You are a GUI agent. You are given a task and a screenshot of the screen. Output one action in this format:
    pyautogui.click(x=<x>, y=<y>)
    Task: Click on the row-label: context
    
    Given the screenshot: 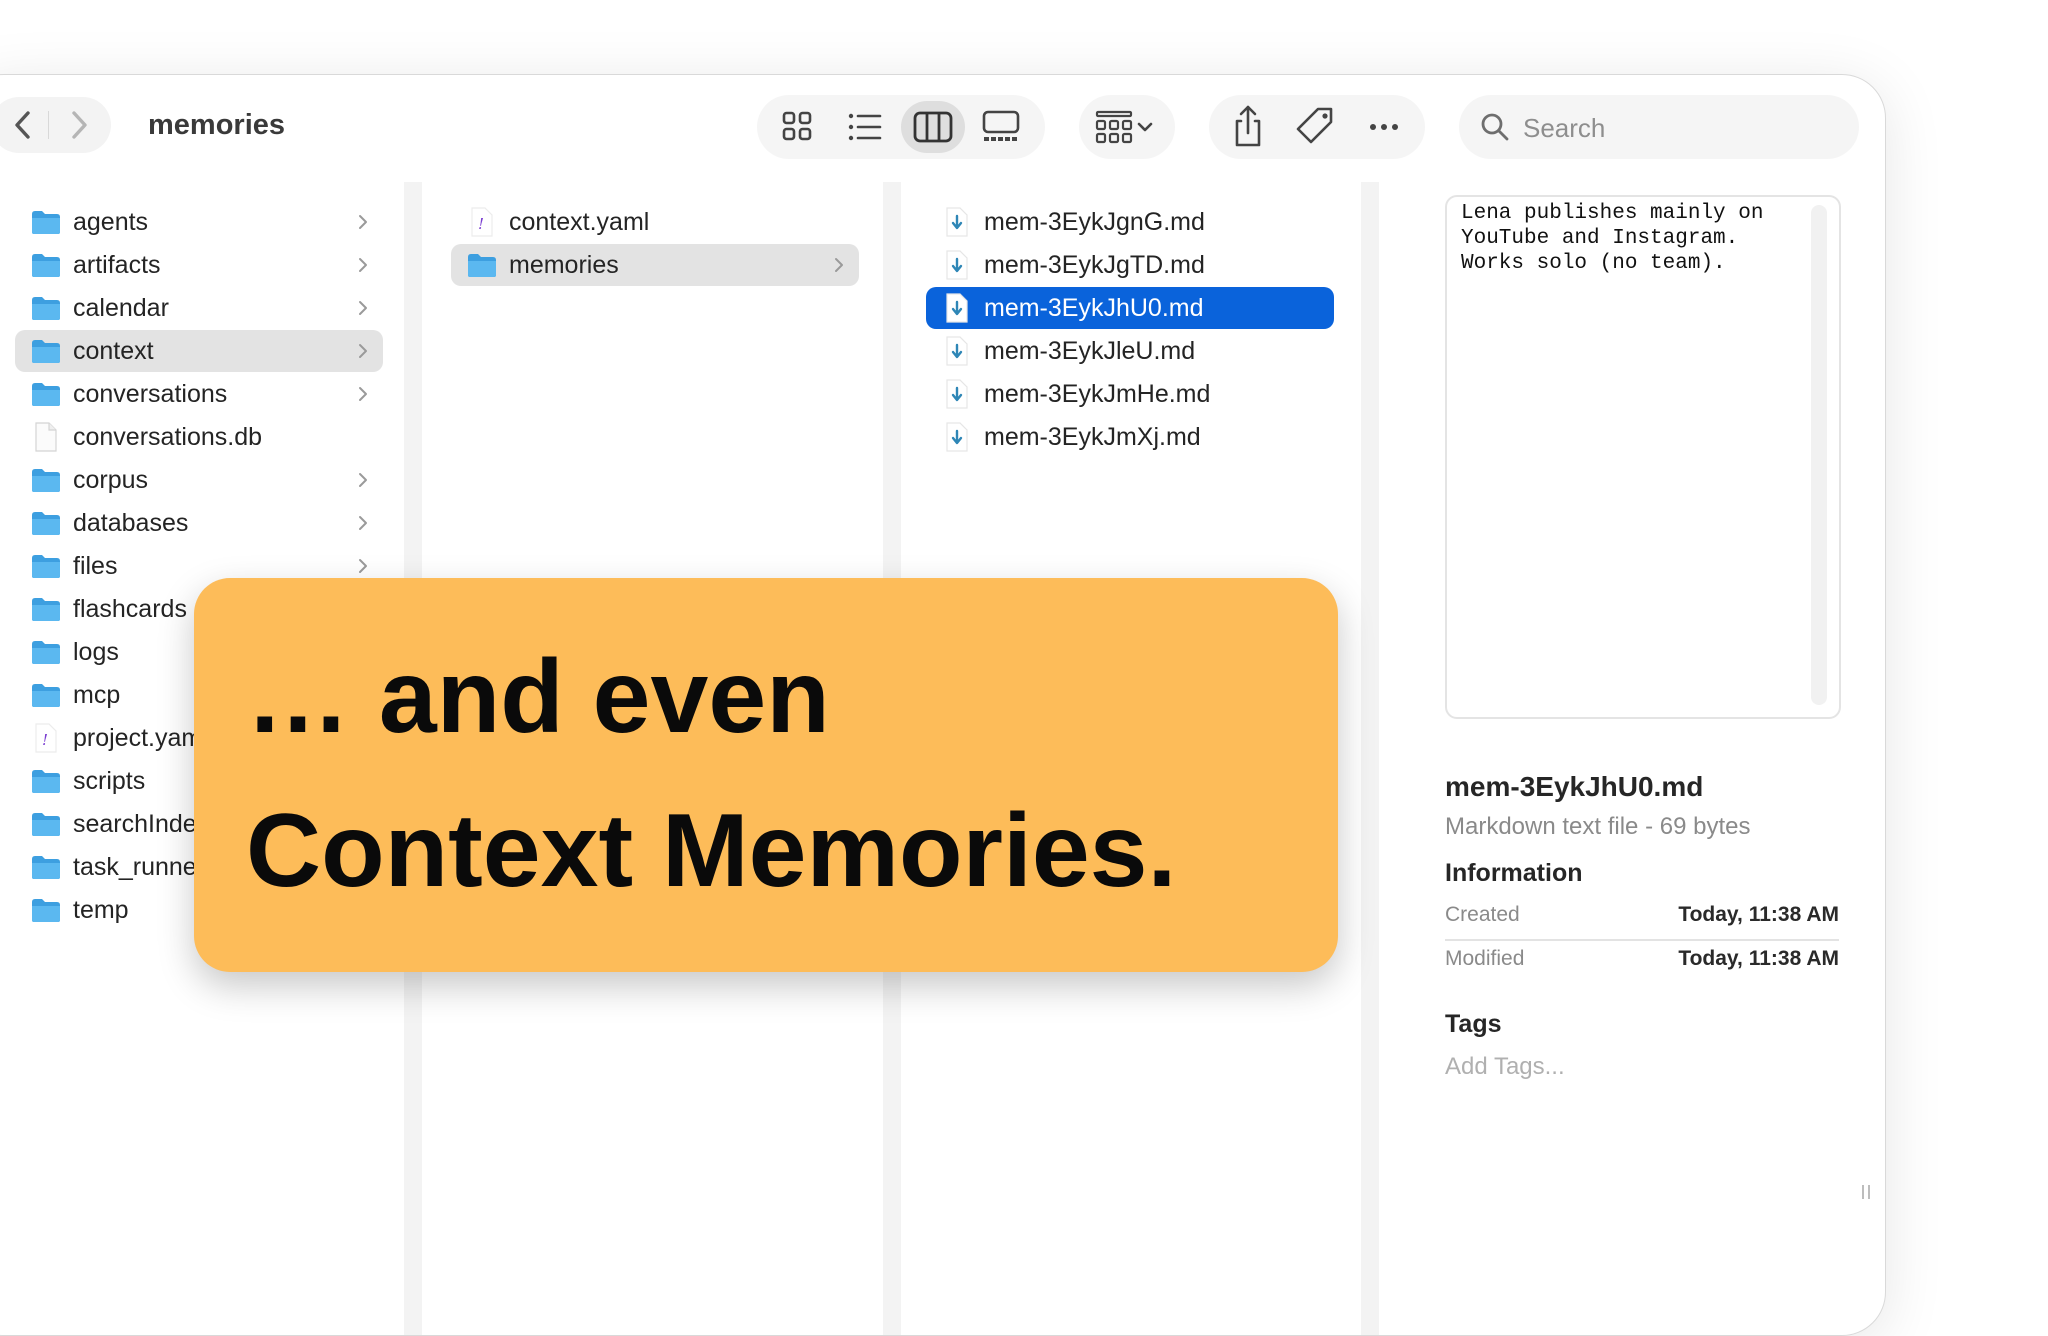 What is the action you would take?
    pyautogui.click(x=113, y=350)
    